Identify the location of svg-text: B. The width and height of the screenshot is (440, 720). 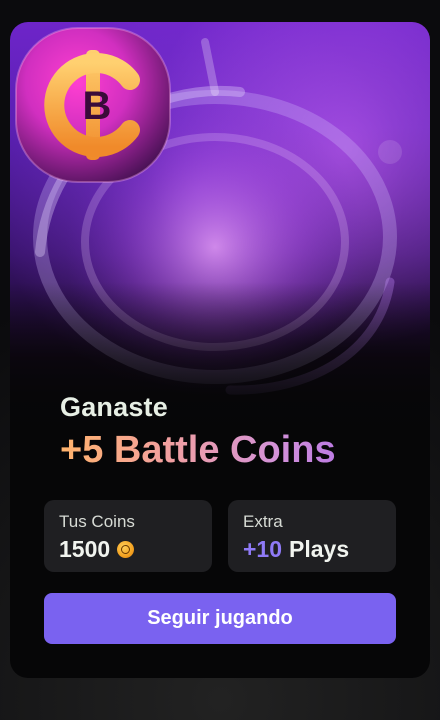
(97, 106).